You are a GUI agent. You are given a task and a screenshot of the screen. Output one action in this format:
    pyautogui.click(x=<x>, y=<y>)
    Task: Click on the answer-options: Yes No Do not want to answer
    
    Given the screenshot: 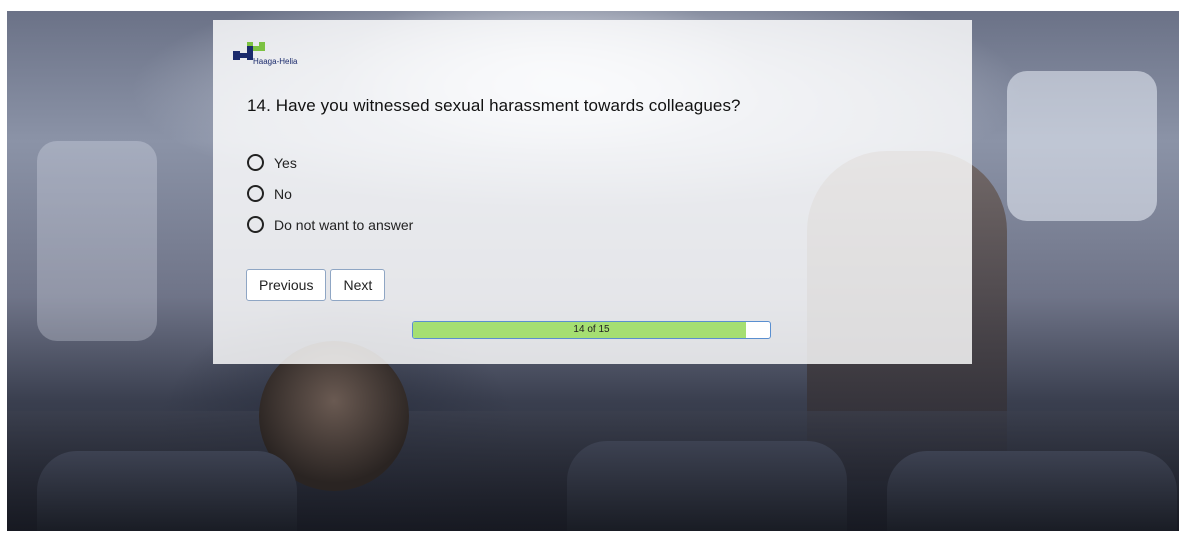 What is the action you would take?
    pyautogui.click(x=330, y=193)
    